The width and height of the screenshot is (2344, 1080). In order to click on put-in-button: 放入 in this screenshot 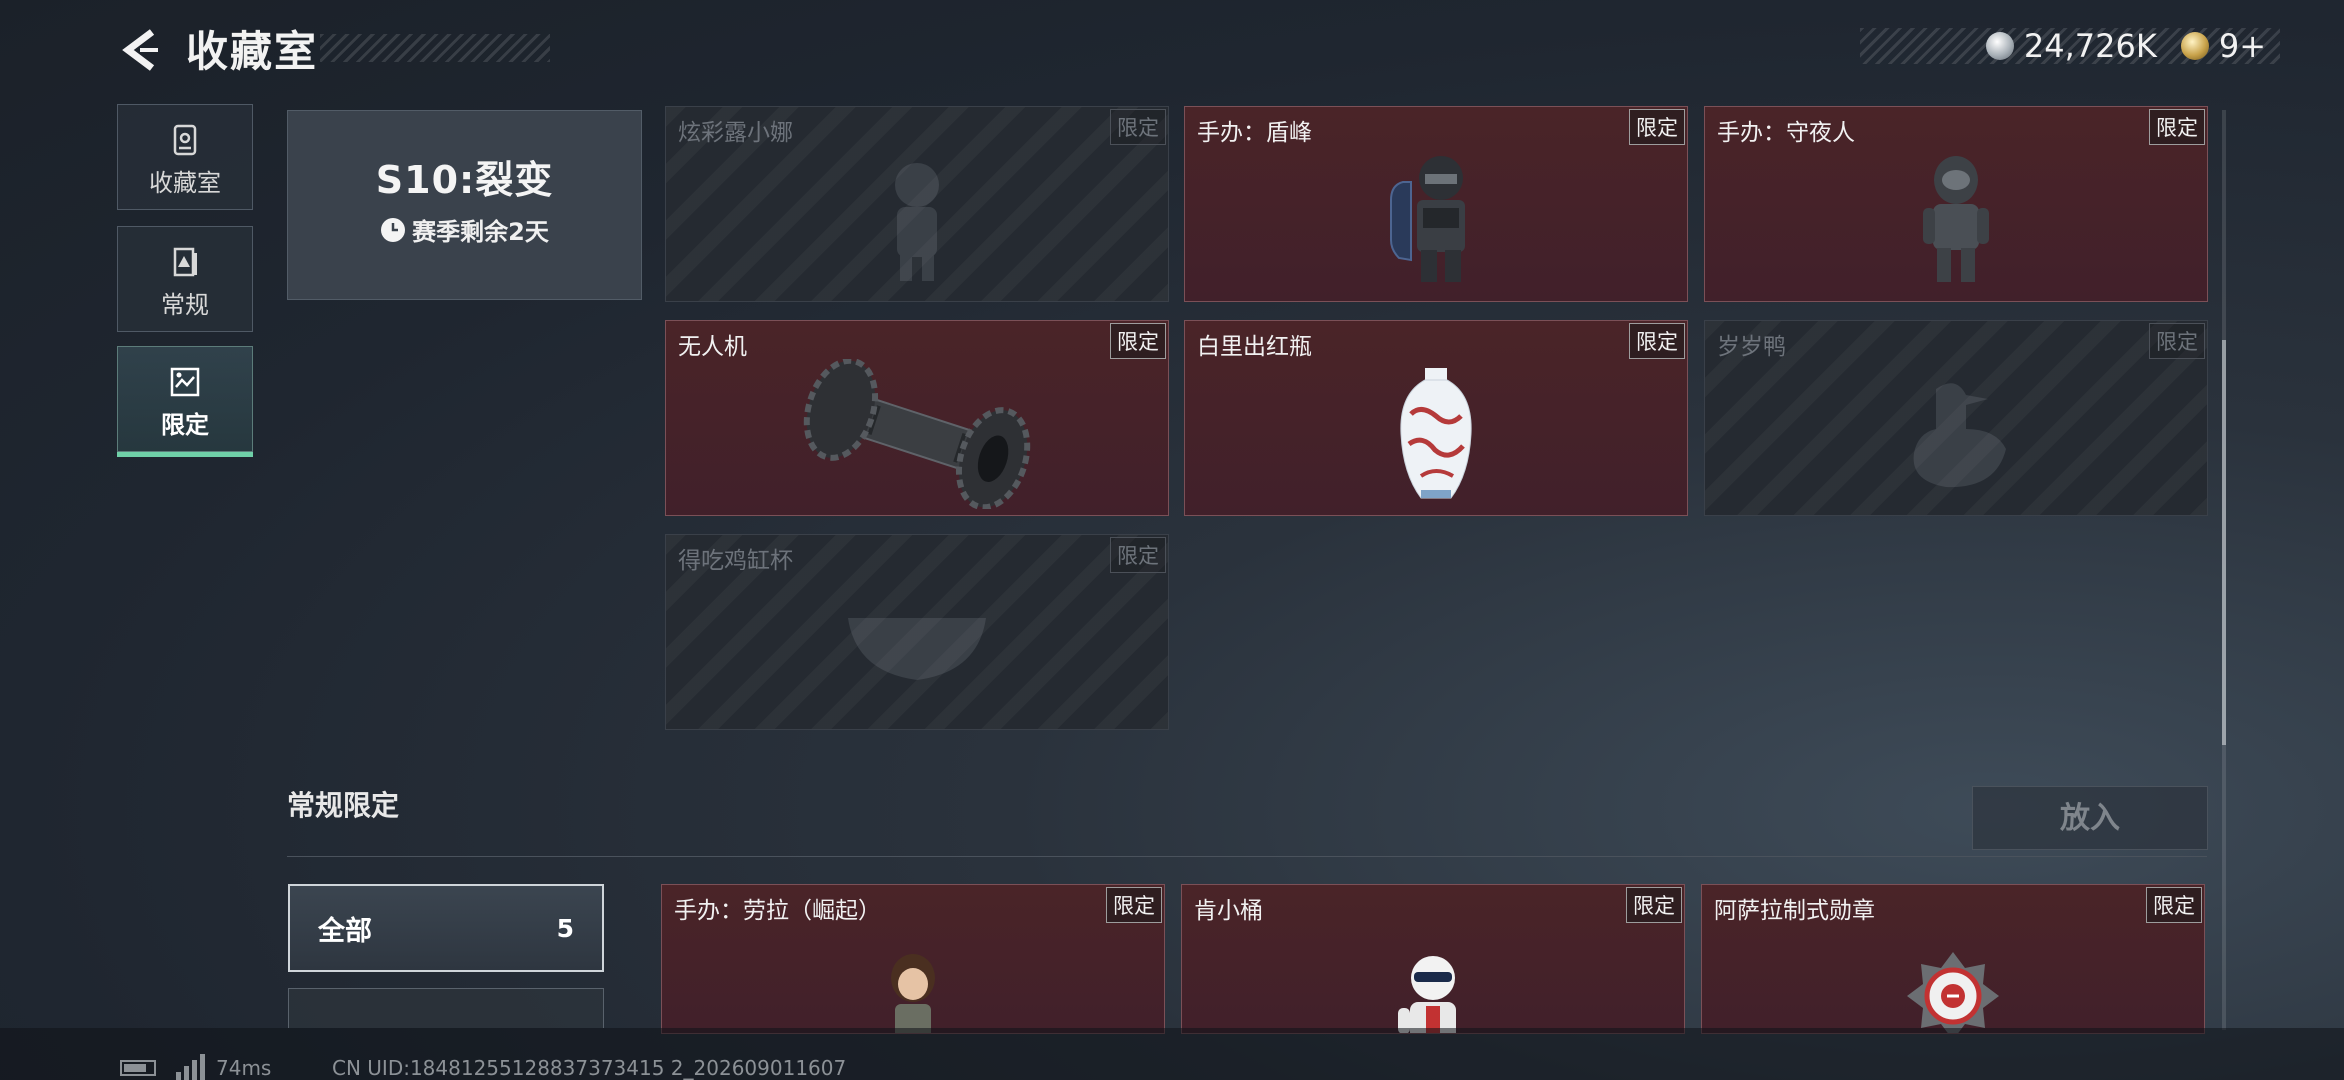, I will do `click(2090, 818)`.